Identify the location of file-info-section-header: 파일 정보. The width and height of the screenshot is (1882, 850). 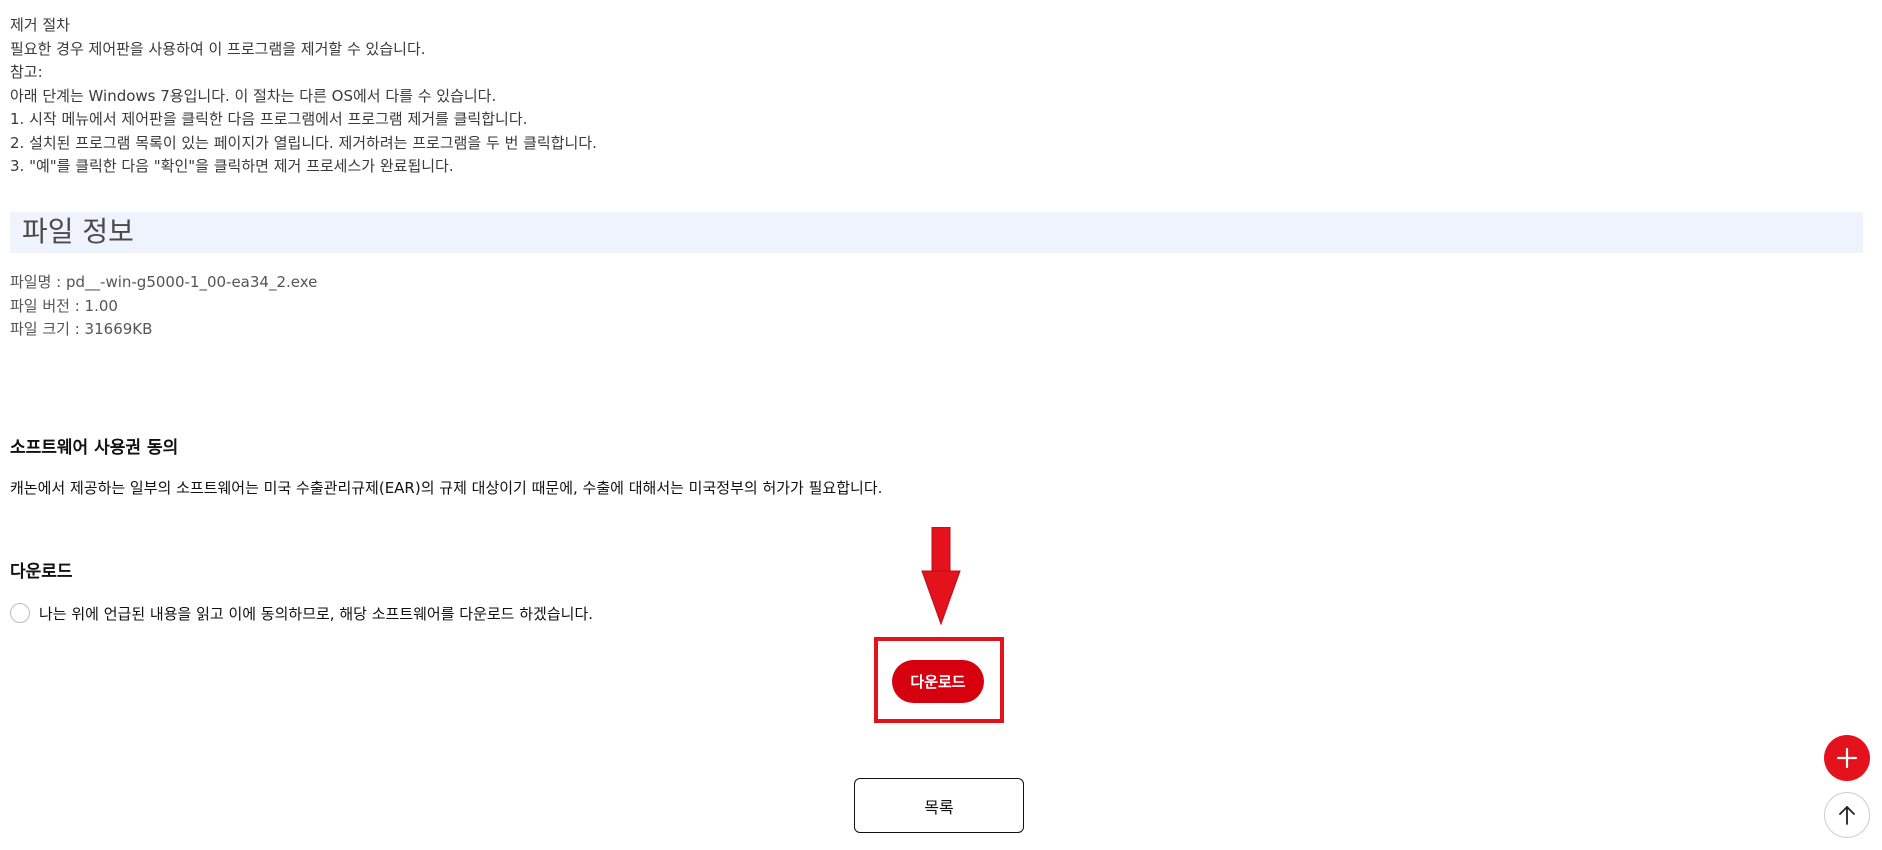
(936, 232).